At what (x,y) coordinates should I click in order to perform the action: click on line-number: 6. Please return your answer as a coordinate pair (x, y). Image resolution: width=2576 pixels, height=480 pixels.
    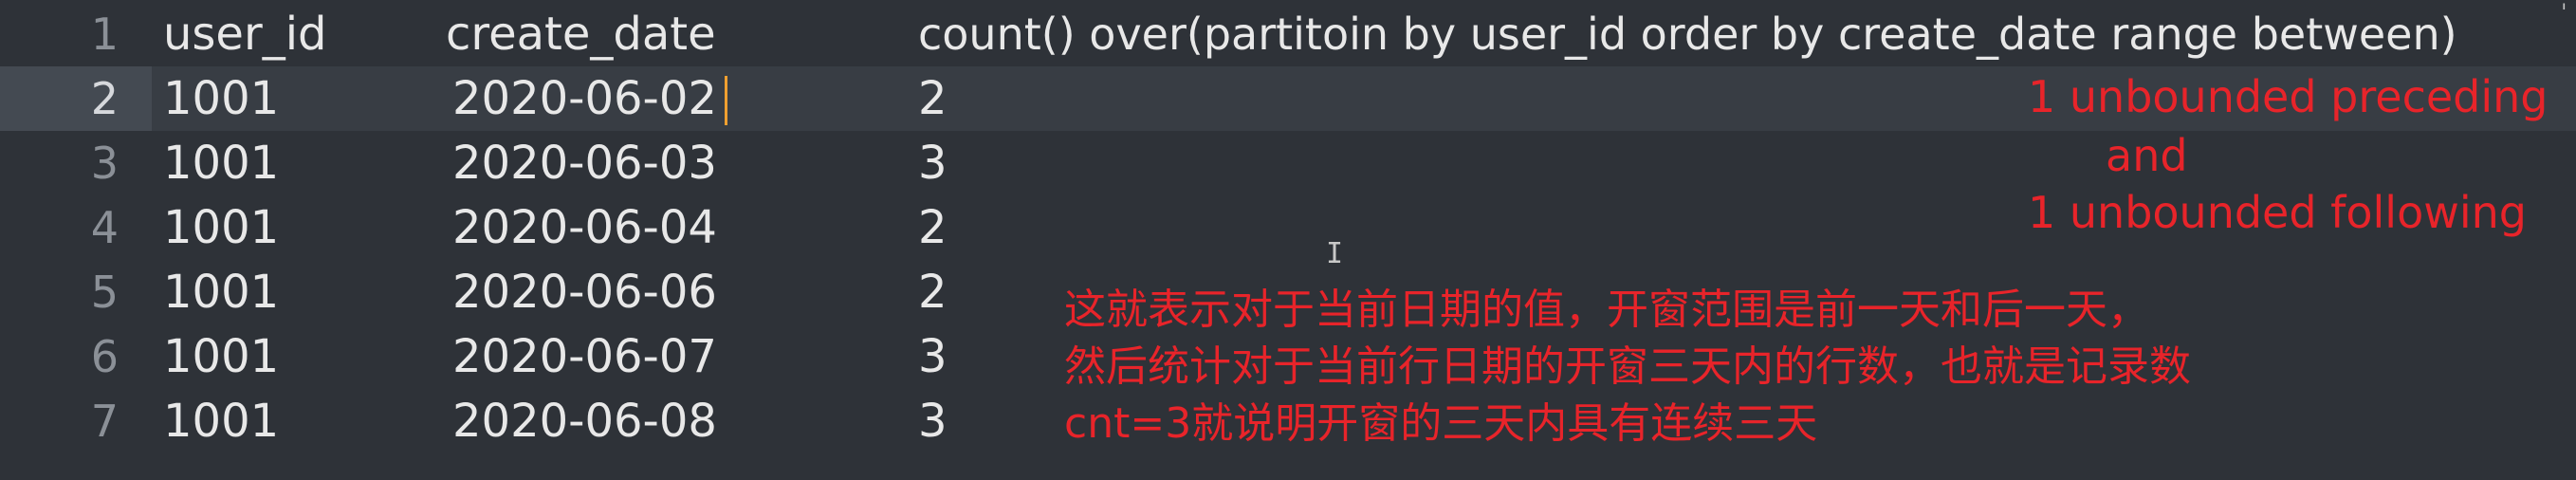
    Looking at the image, I should click on (104, 356).